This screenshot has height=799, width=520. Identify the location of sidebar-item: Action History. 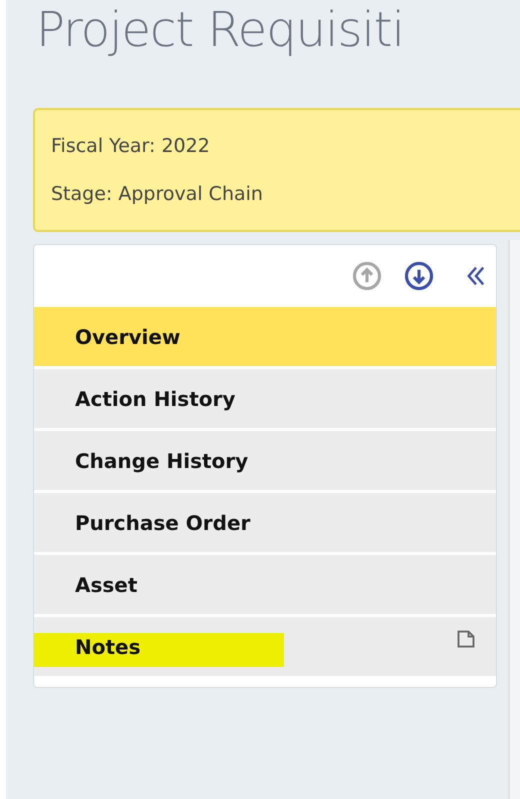
(265, 398).